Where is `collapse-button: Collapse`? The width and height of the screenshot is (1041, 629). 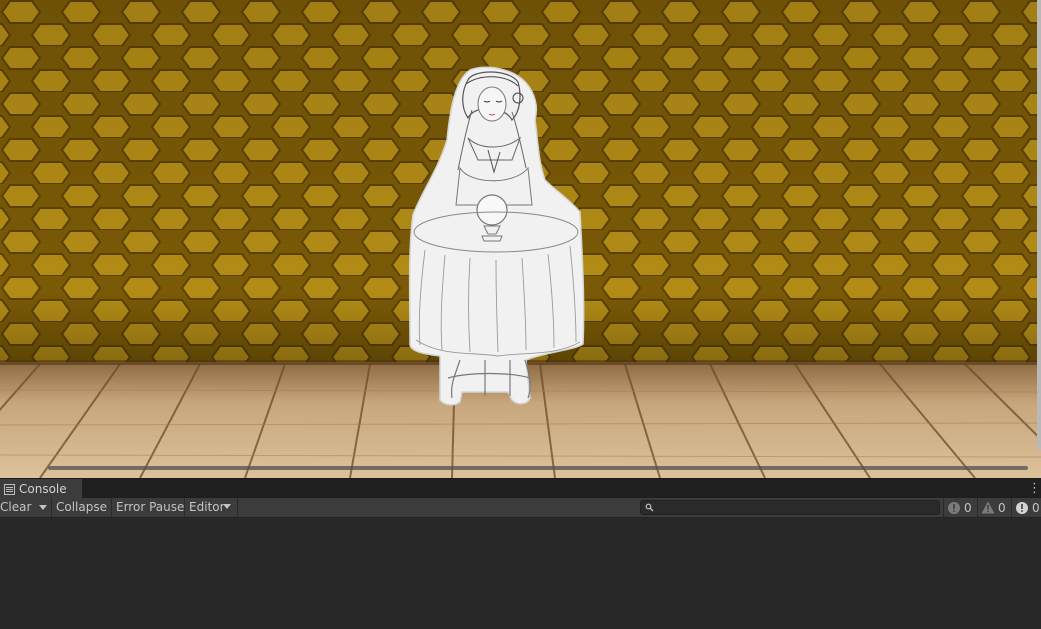
collapse-button: Collapse is located at coordinates (83, 507).